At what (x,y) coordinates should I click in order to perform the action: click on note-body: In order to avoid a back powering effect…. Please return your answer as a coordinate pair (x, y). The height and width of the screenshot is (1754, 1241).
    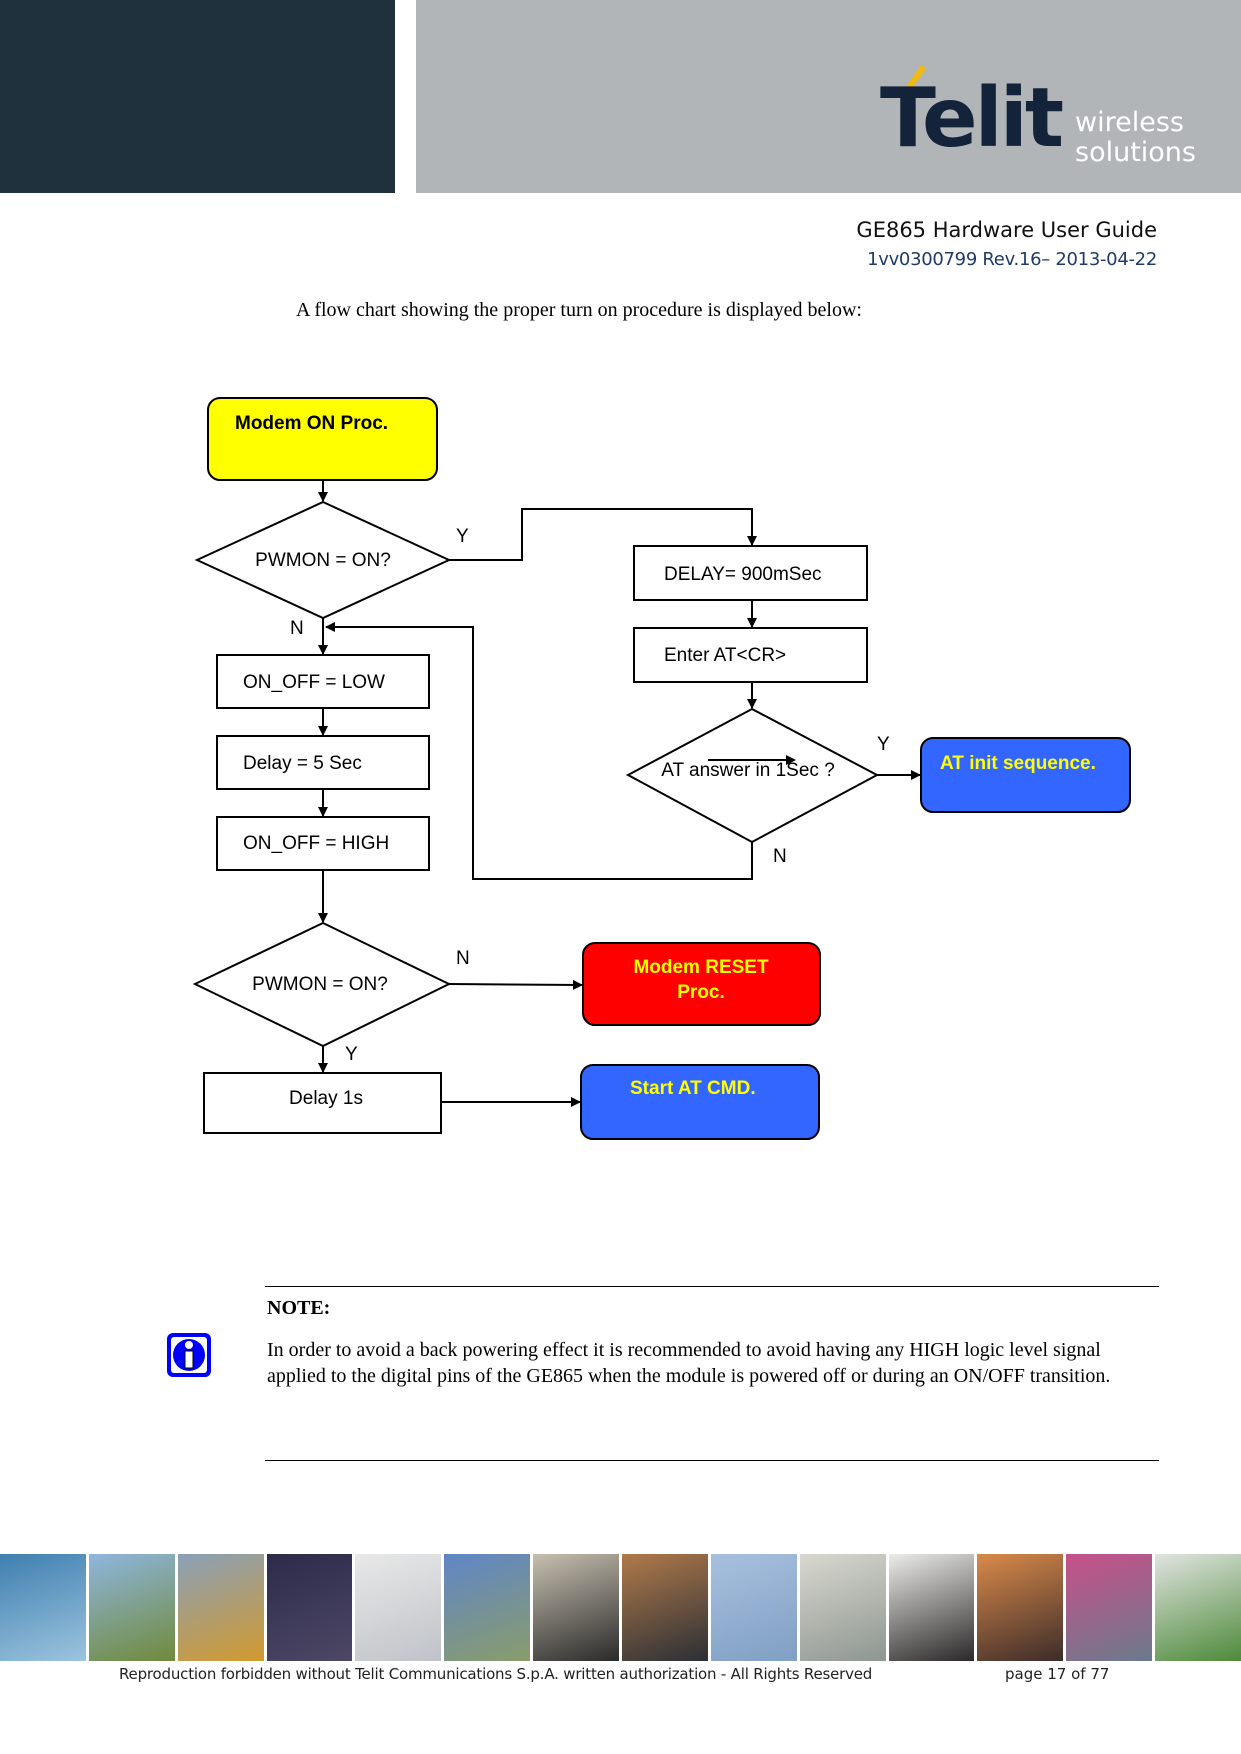
    Looking at the image, I should click on (689, 1363).